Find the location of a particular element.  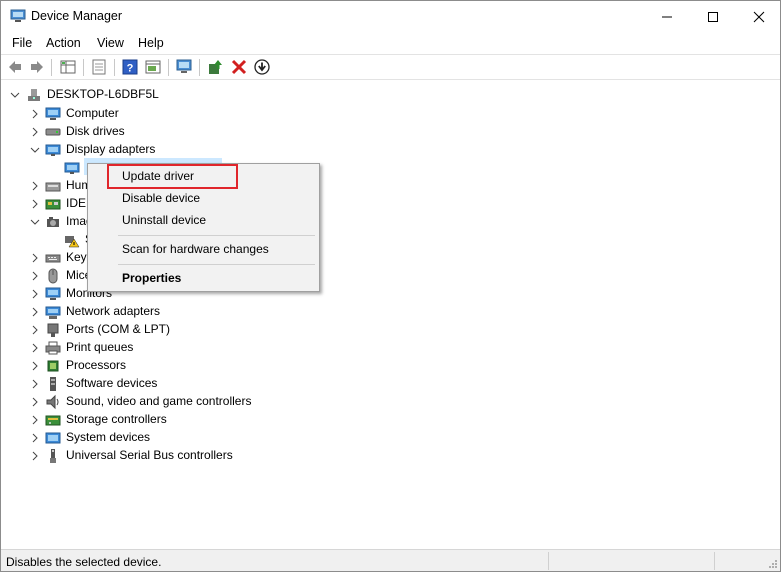

processor-icon is located at coordinates (53, 366).